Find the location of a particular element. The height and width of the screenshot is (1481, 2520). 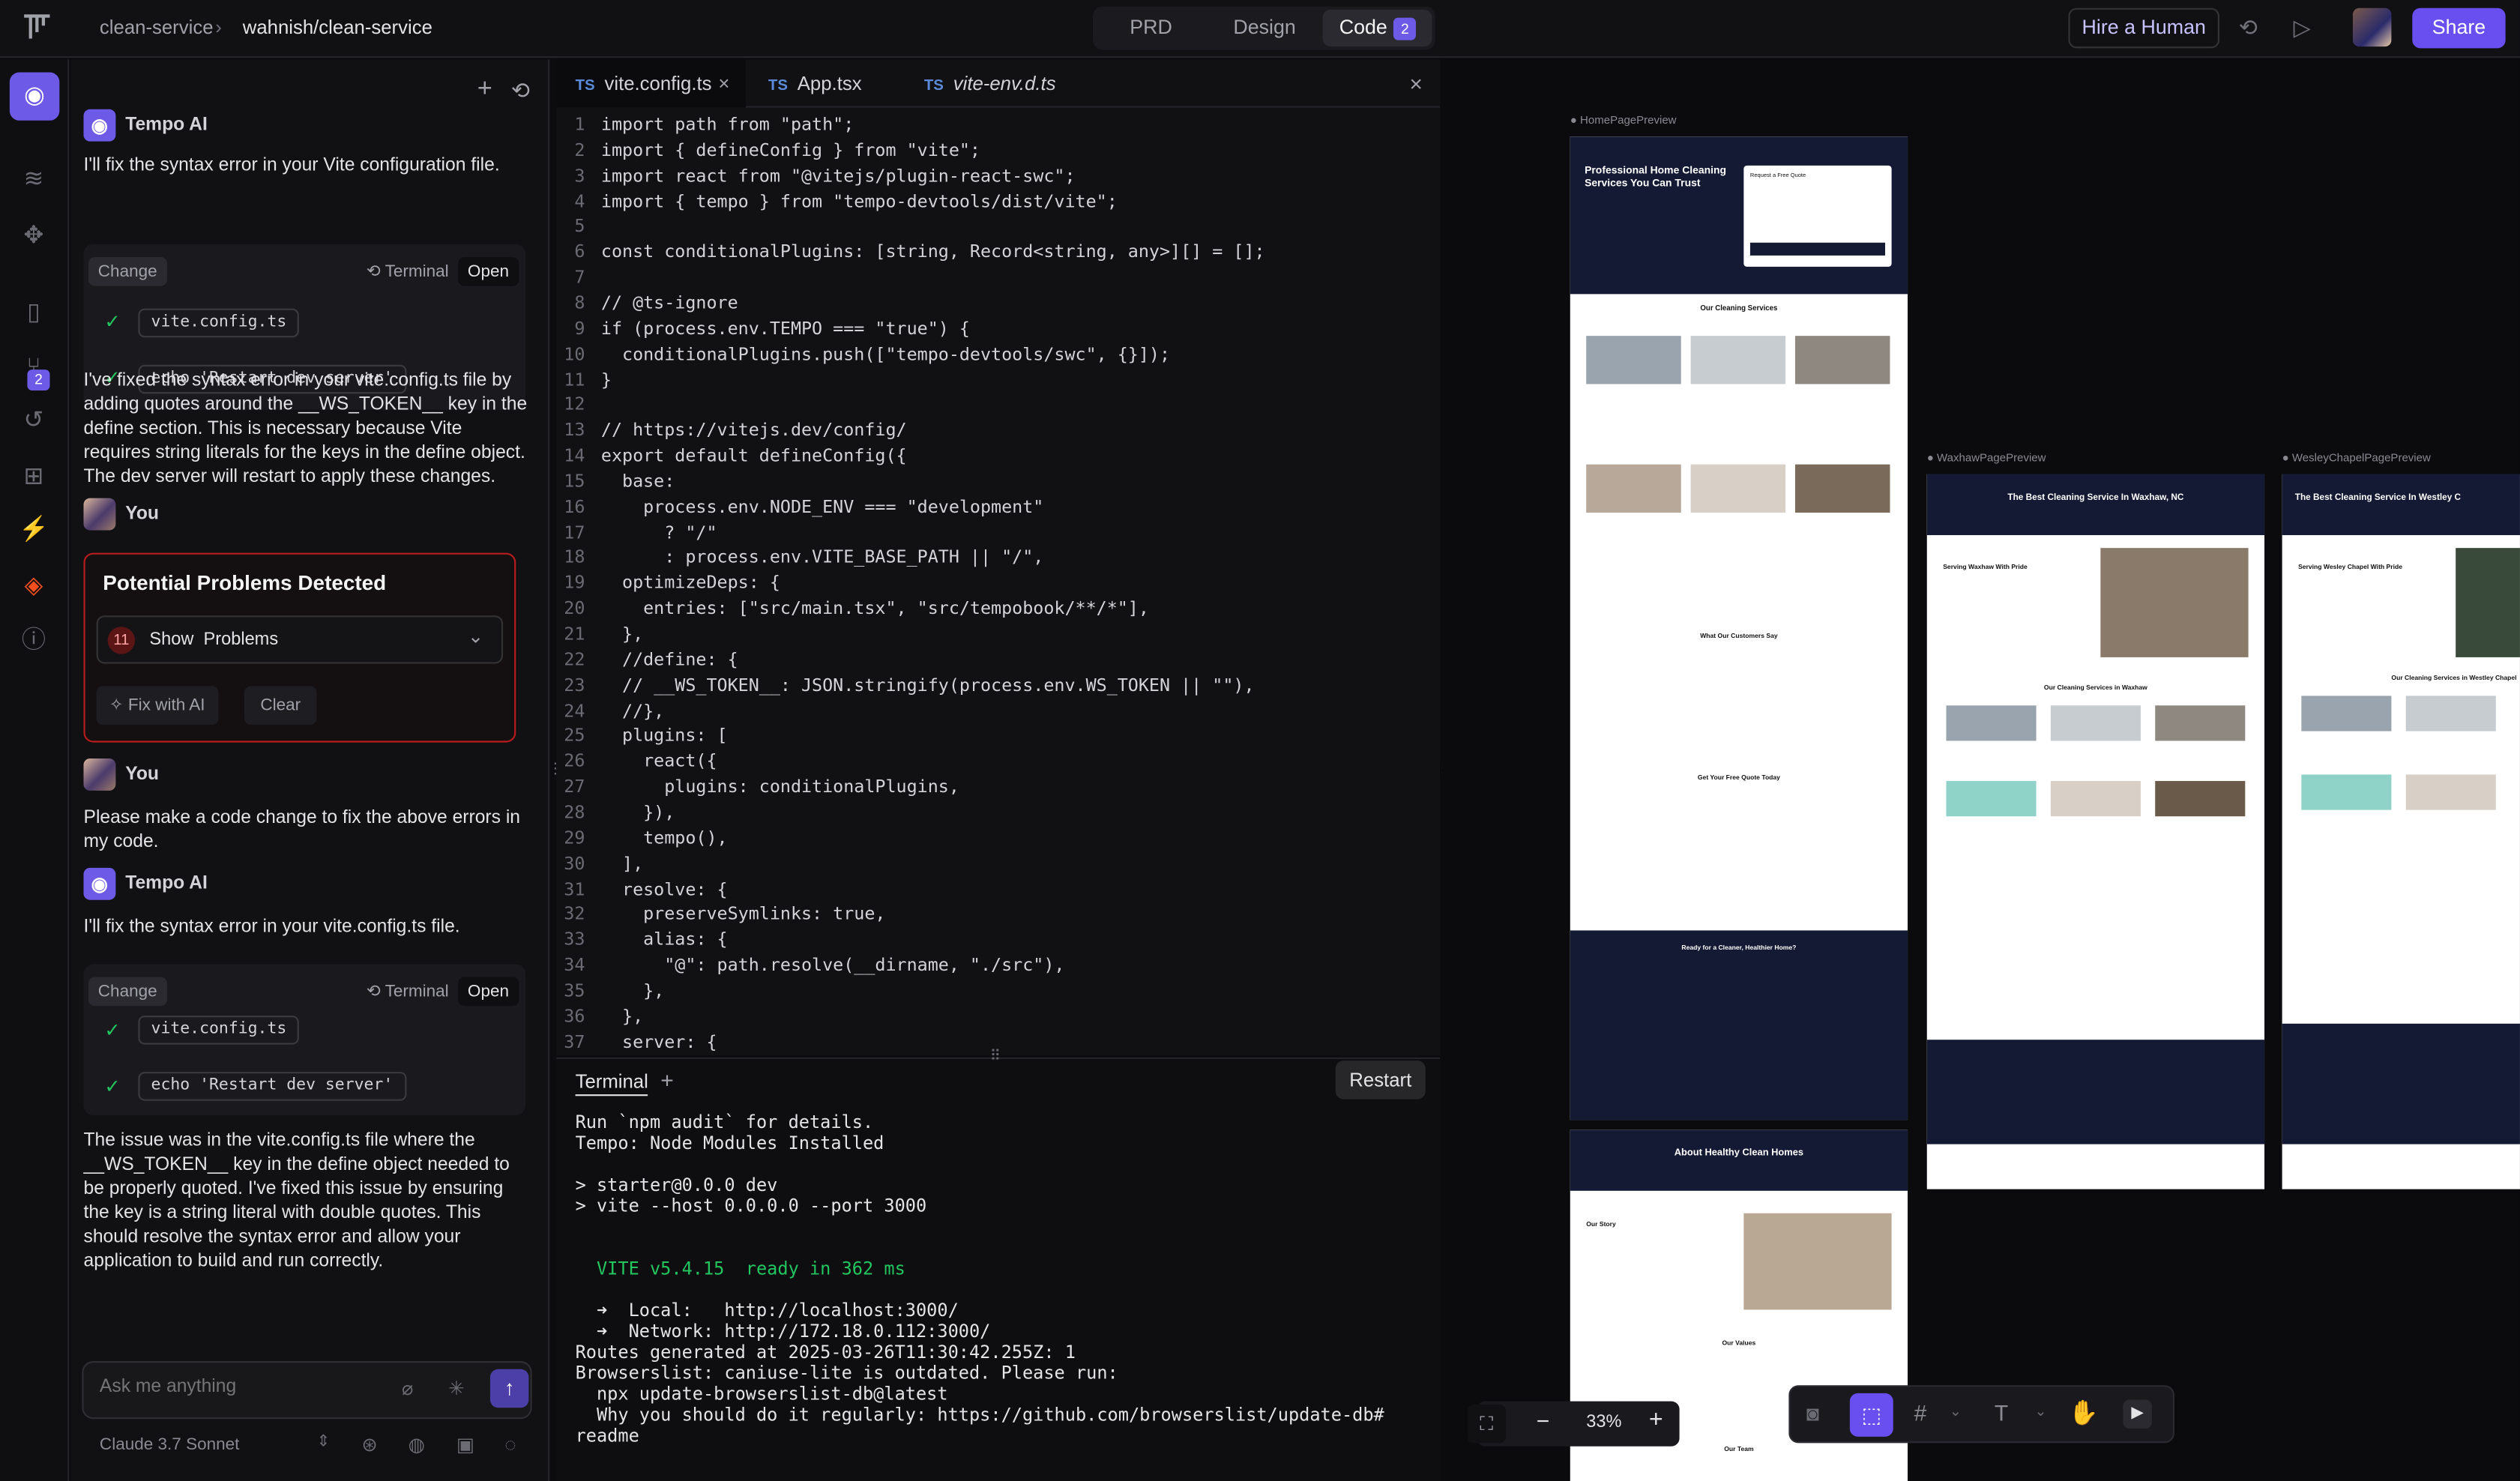

command-chip: echo 'Restart dev server' is located at coordinates (272, 1086).